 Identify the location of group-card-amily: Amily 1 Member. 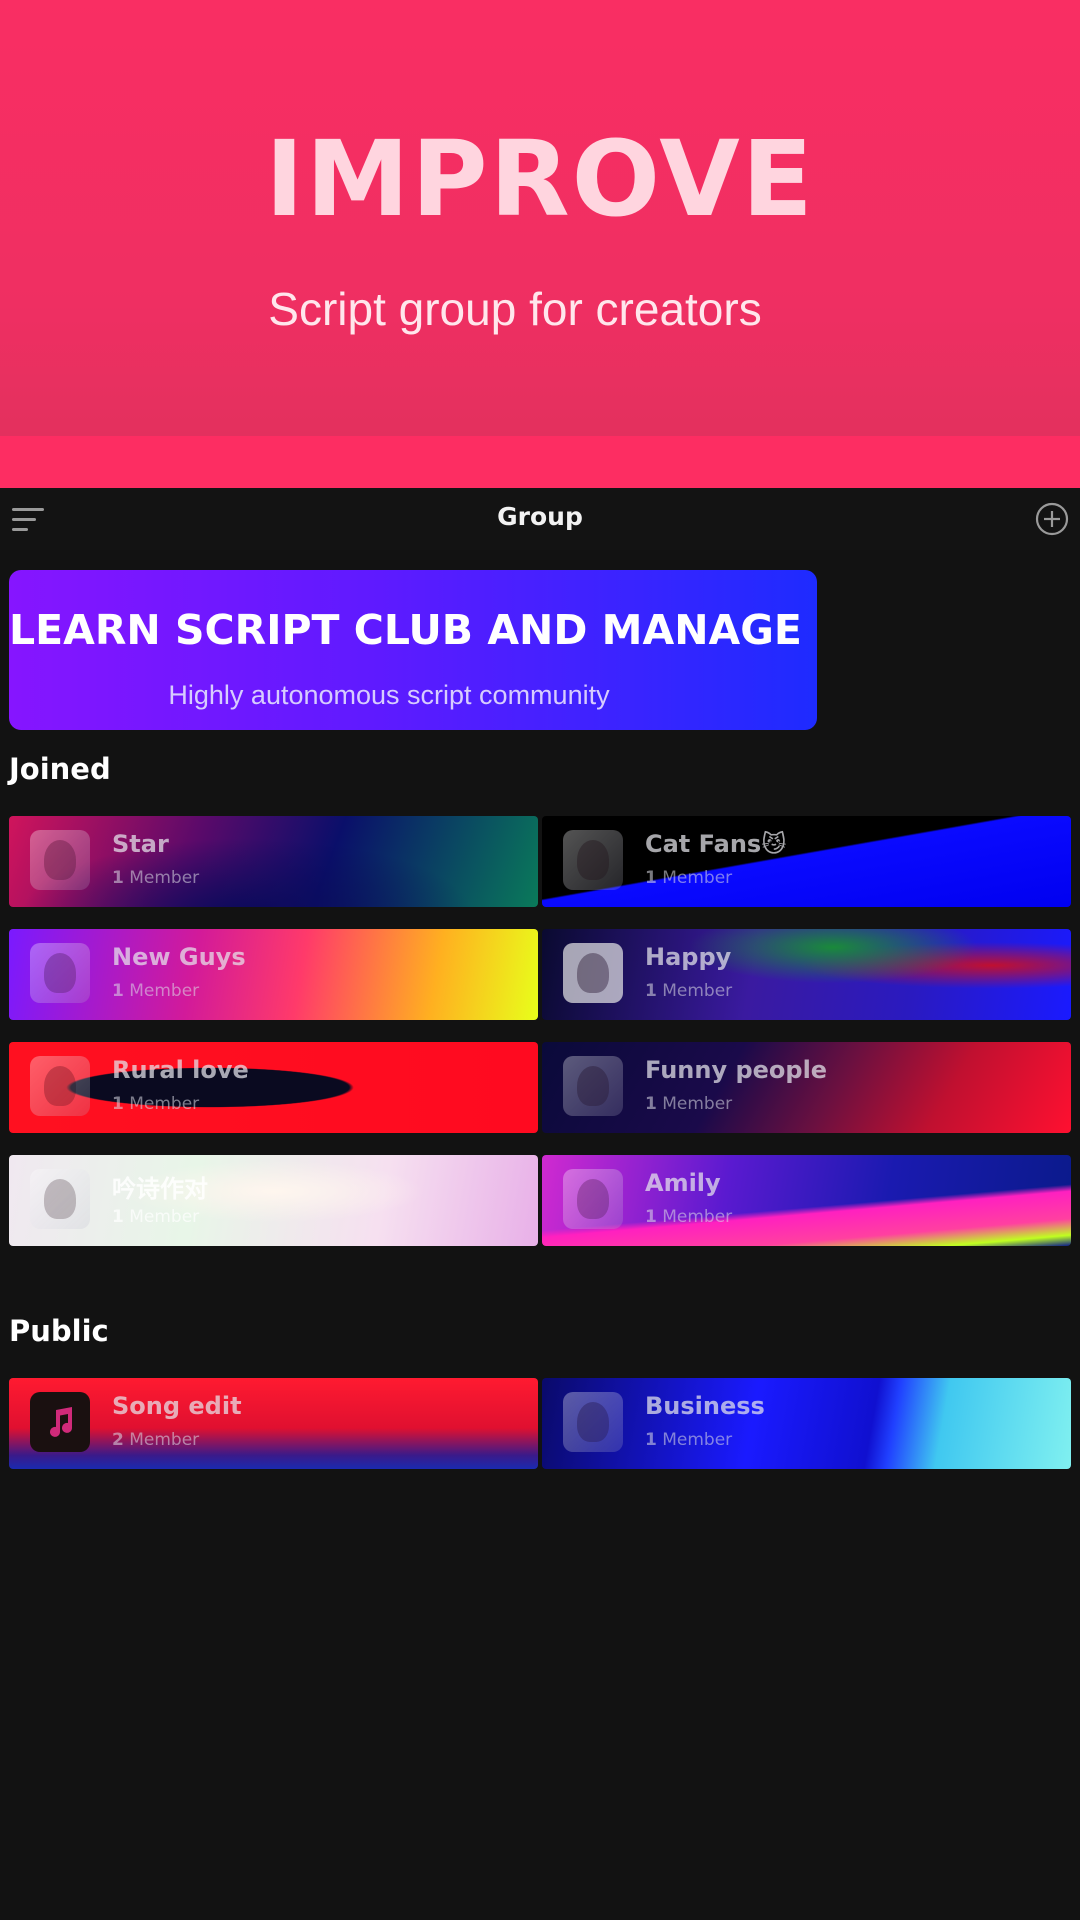
(806, 1200).